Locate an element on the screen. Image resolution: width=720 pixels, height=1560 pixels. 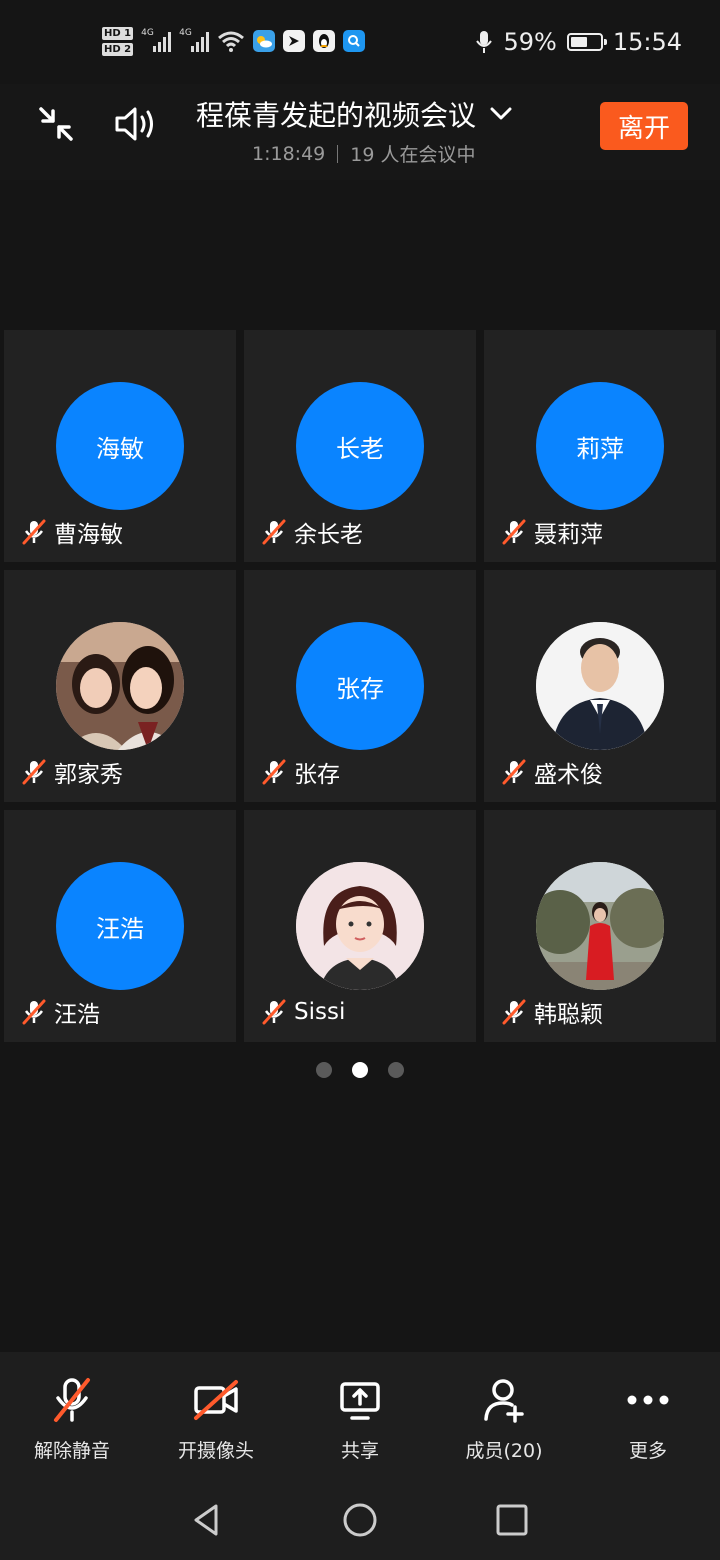
participant-label: Sissi is located at coordinates (302, 1012).